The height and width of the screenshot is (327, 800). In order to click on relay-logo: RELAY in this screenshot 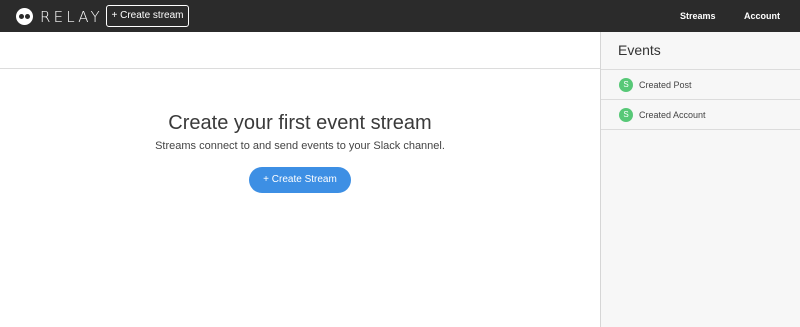, I will do `click(59, 16)`.